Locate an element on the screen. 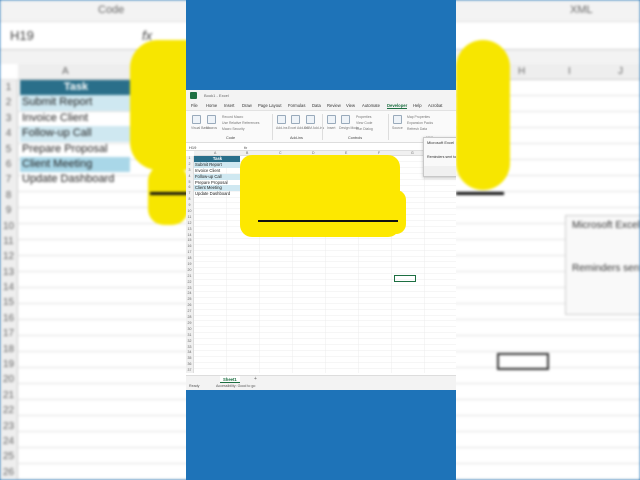 This screenshot has height=480, width=640. expansion-packs-button: Expansion Packs is located at coordinates (420, 123).